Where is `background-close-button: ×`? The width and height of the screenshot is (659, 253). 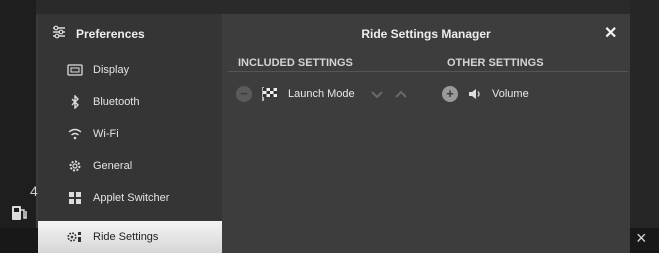
background-close-button: × is located at coordinates (641, 238).